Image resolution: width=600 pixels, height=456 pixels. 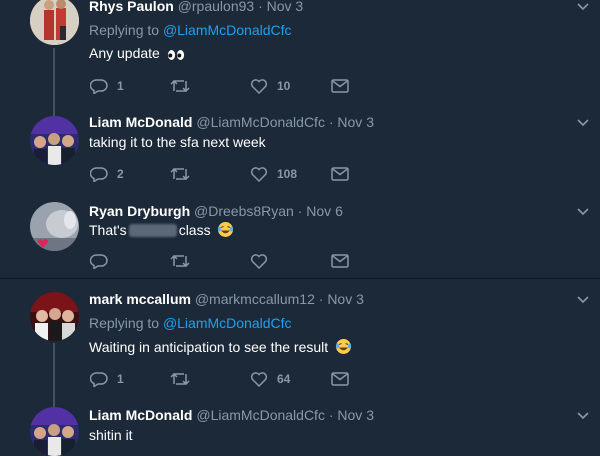 I want to click on tweet-text: taking it to the sfa next week, so click(x=177, y=142).